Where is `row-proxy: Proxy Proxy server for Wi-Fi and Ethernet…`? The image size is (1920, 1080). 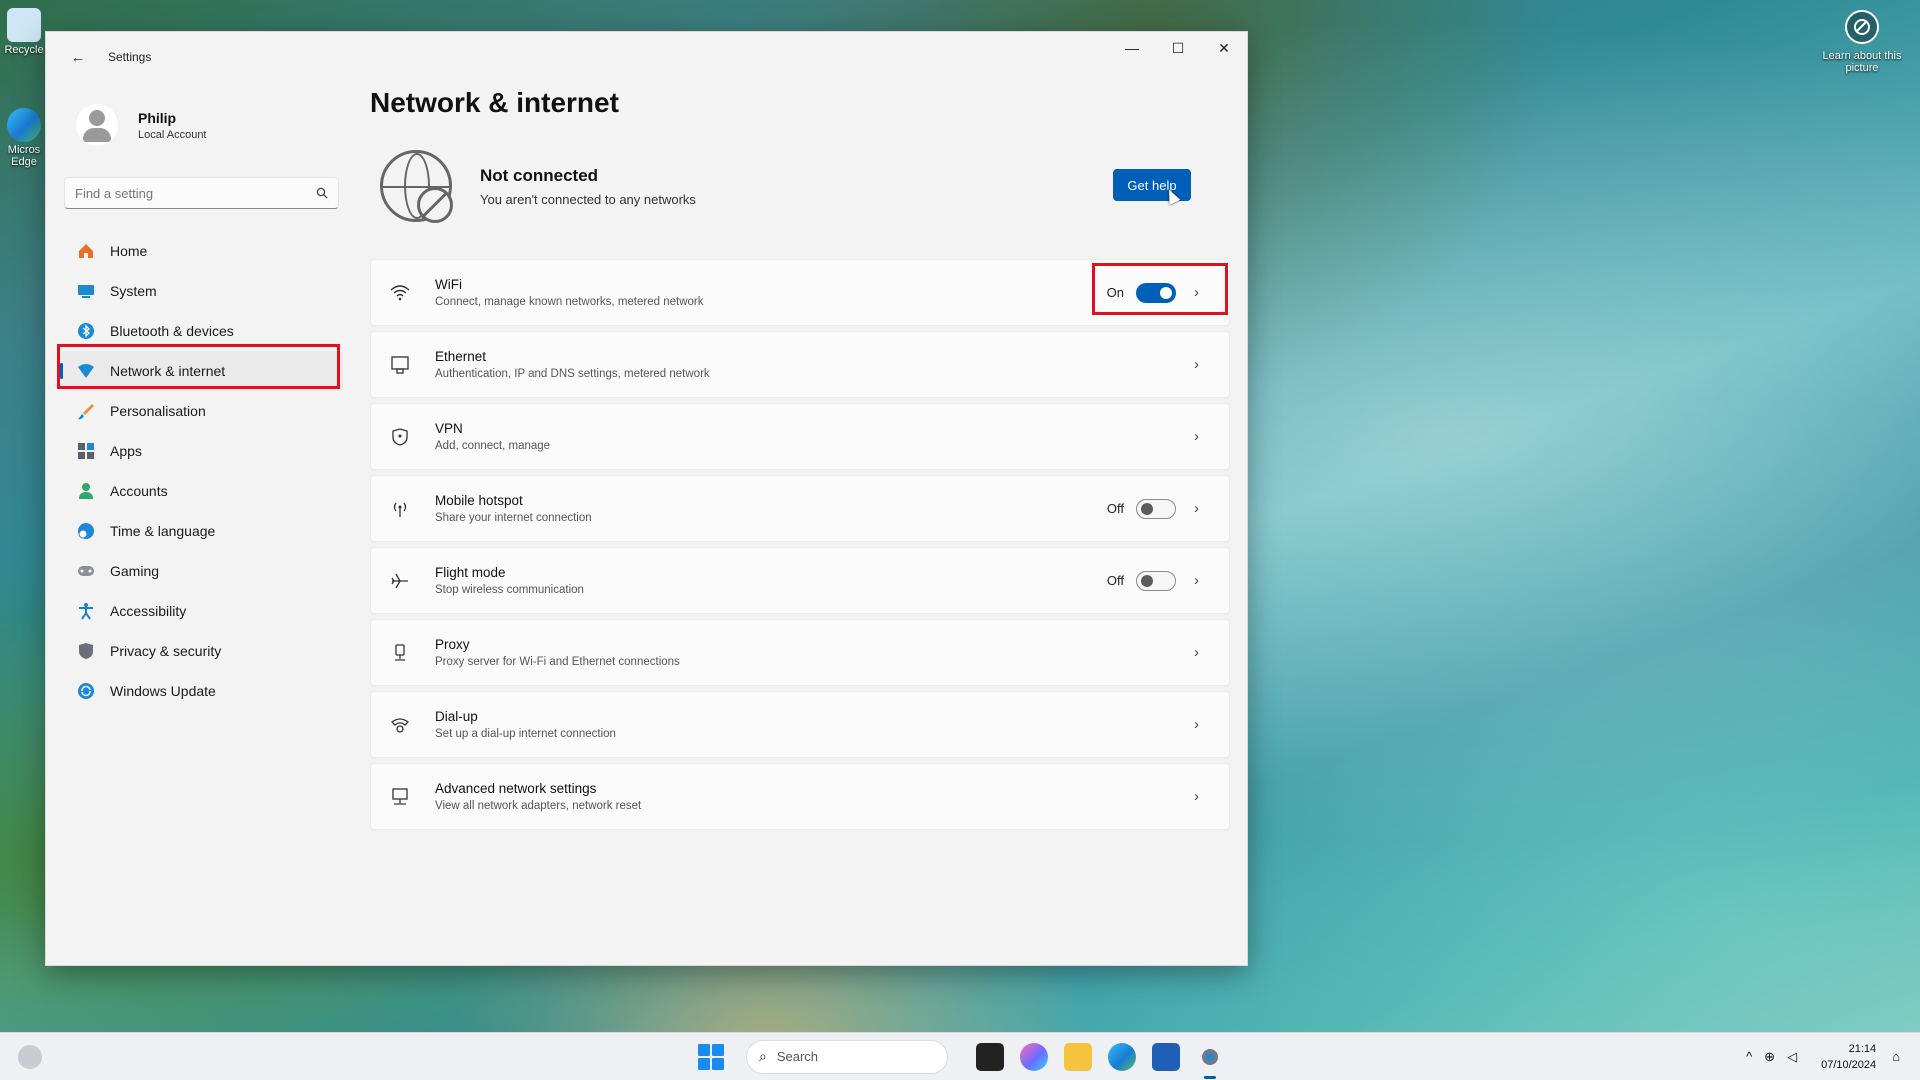 row-proxy: Proxy Proxy server for Wi-Fi and Ethernet… is located at coordinates (800, 652).